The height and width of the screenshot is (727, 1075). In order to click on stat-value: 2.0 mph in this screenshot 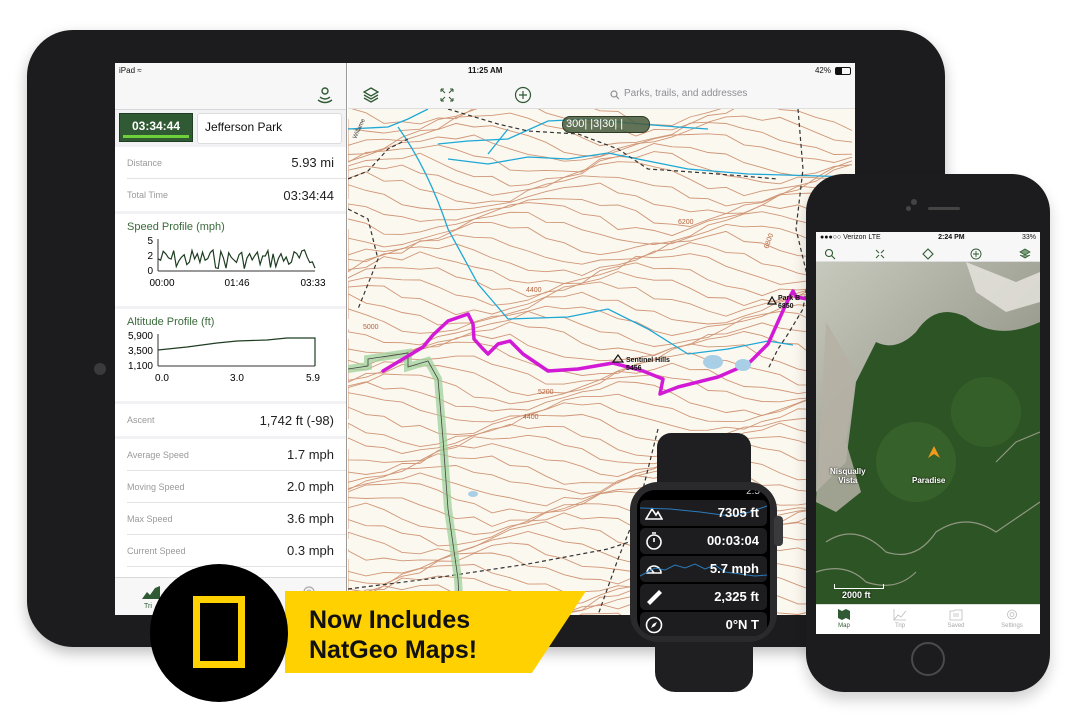, I will do `click(310, 486)`.